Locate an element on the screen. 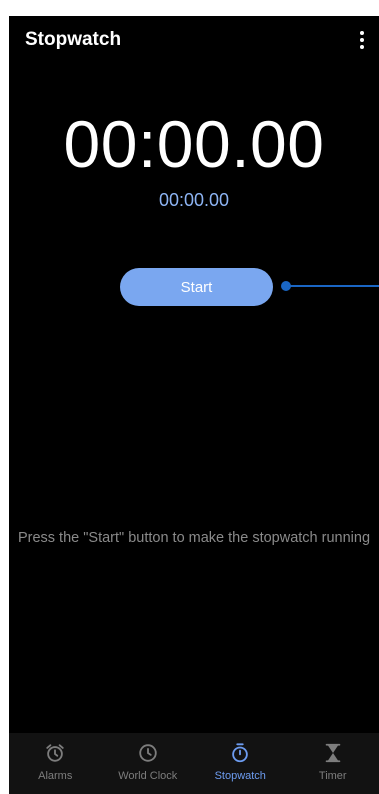 This screenshot has width=379, height=794. nav-label-alarms: Alarms is located at coordinates (55, 776).